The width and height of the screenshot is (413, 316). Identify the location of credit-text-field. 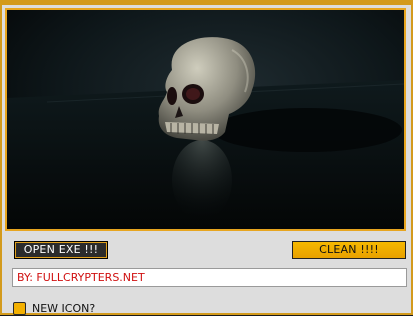
(209, 277).